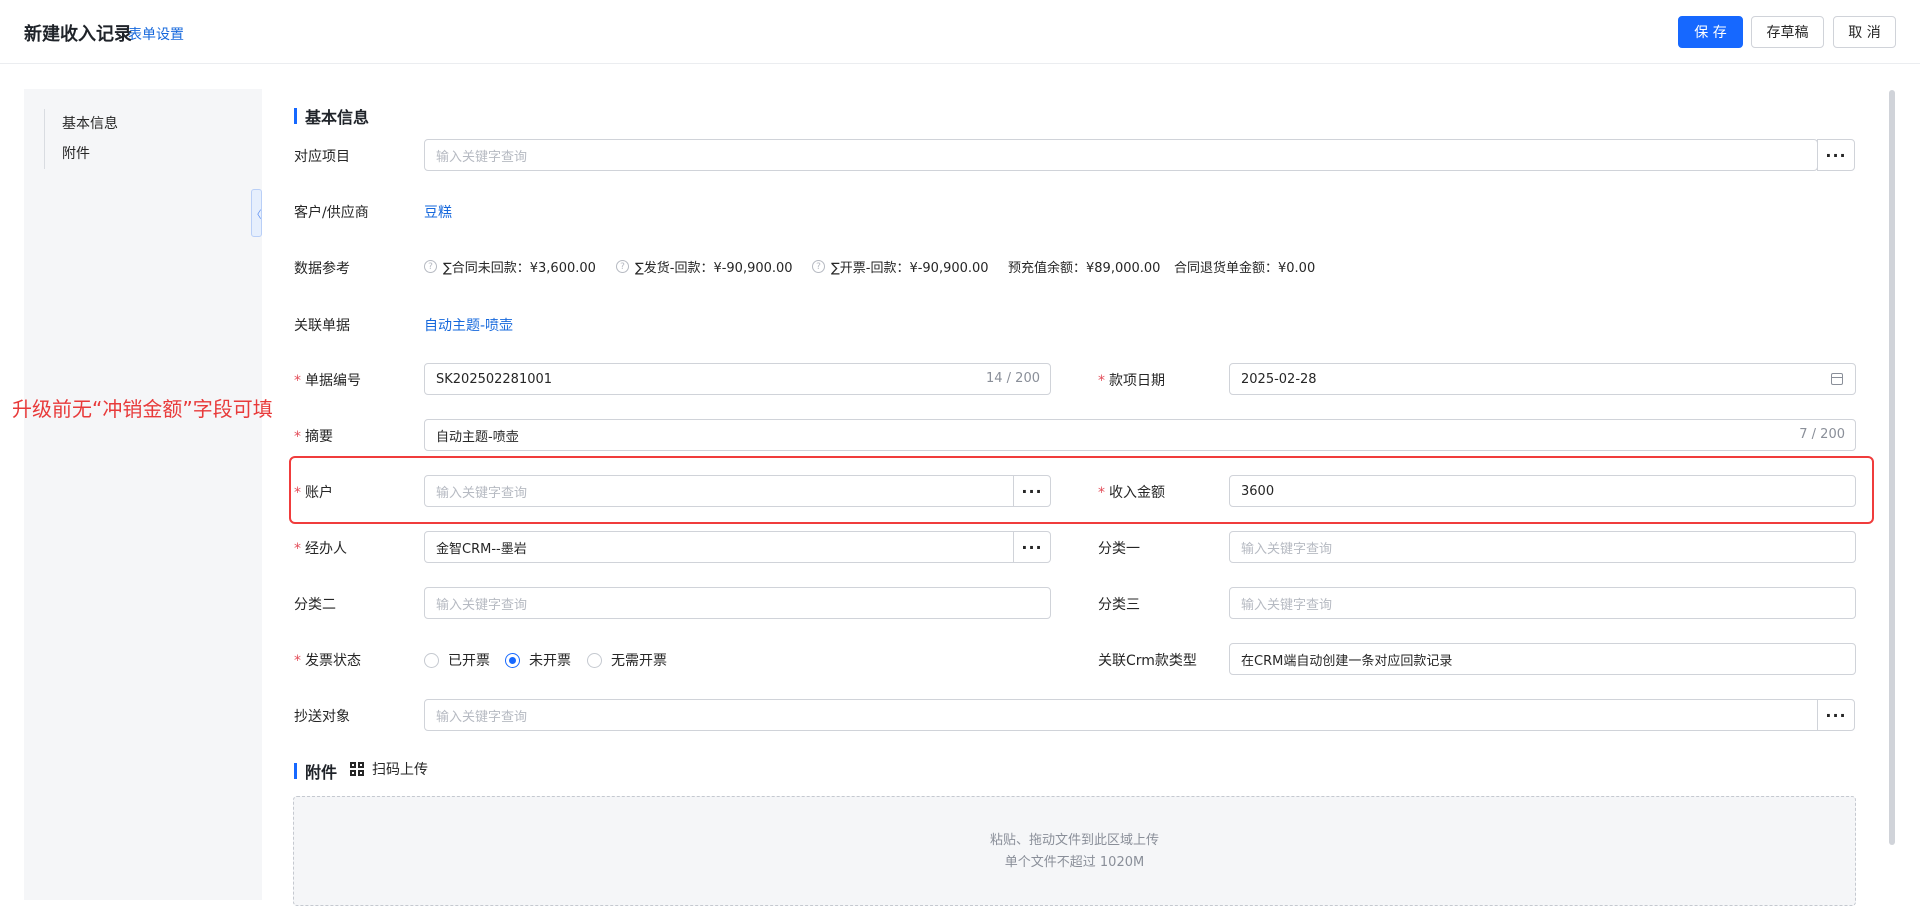 Image resolution: width=1920 pixels, height=924 pixels. I want to click on radio-circle-selected, so click(512, 660).